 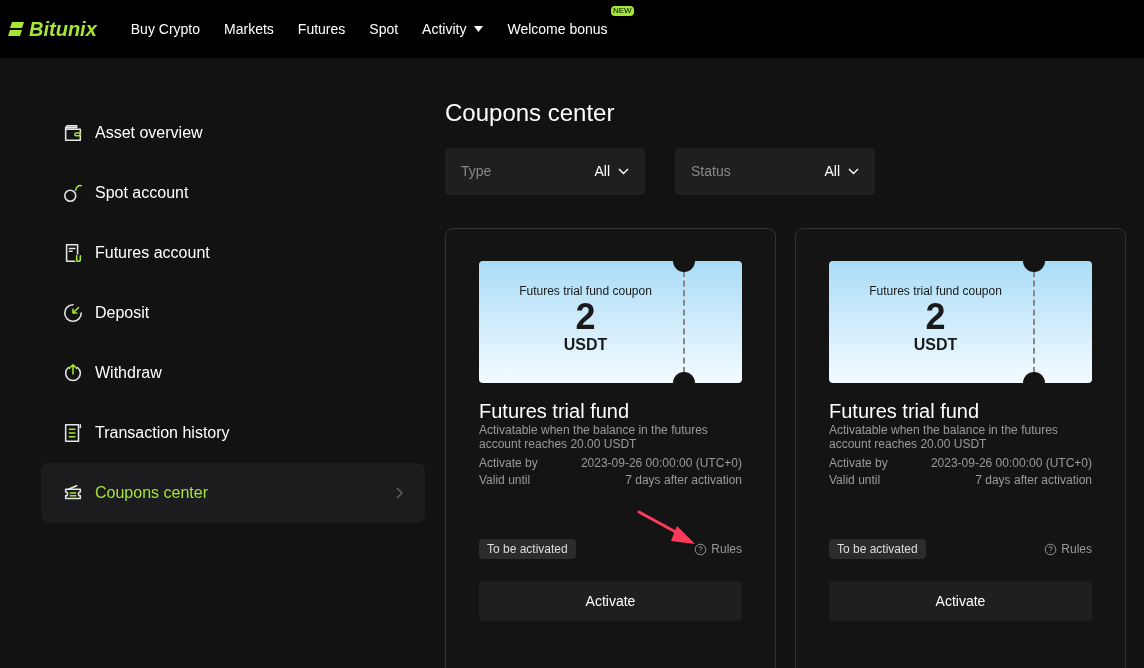 I want to click on chevron-right-icon, so click(x=400, y=493).